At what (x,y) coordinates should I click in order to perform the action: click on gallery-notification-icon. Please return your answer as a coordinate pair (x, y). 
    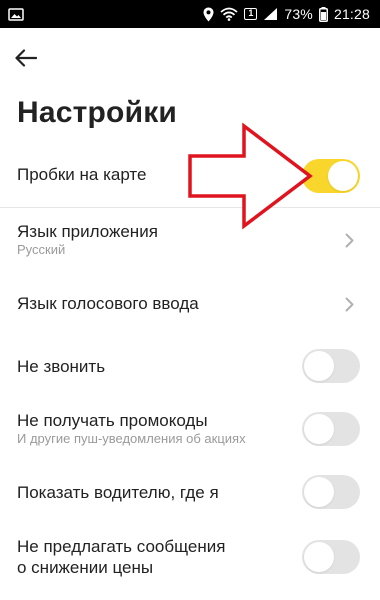
    Looking at the image, I should click on (16, 14).